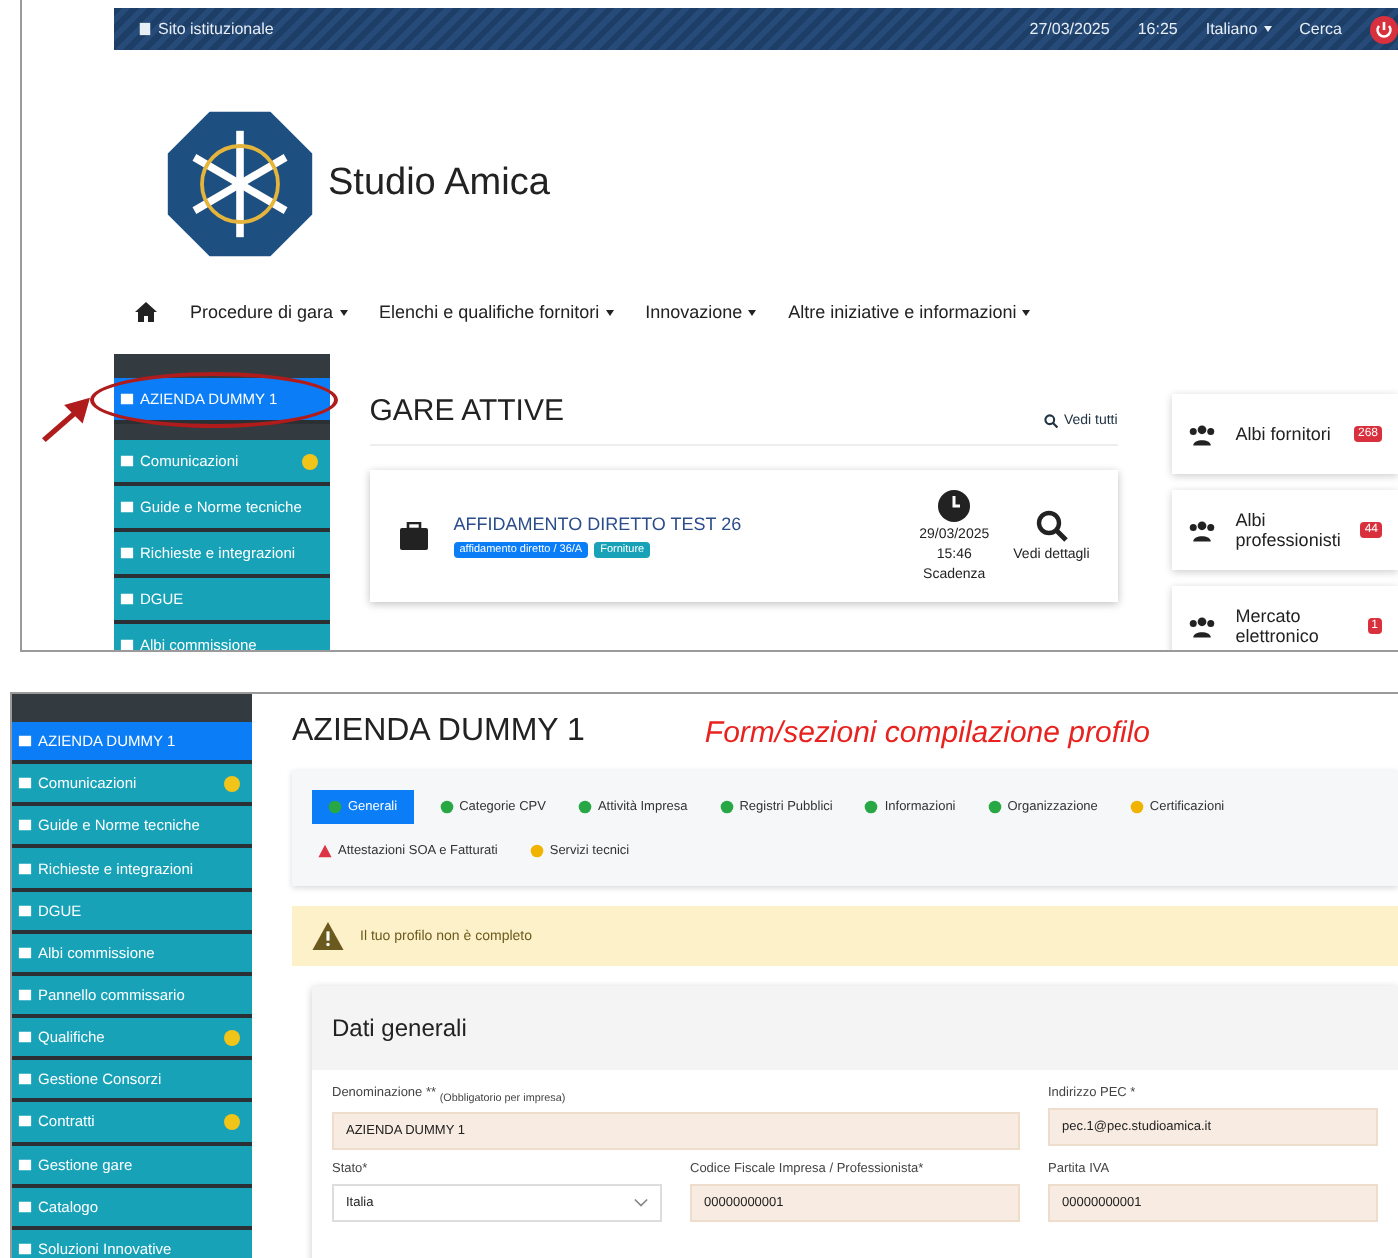 This screenshot has height=1258, width=1398. I want to click on nav-menu: Innovazione, so click(694, 312).